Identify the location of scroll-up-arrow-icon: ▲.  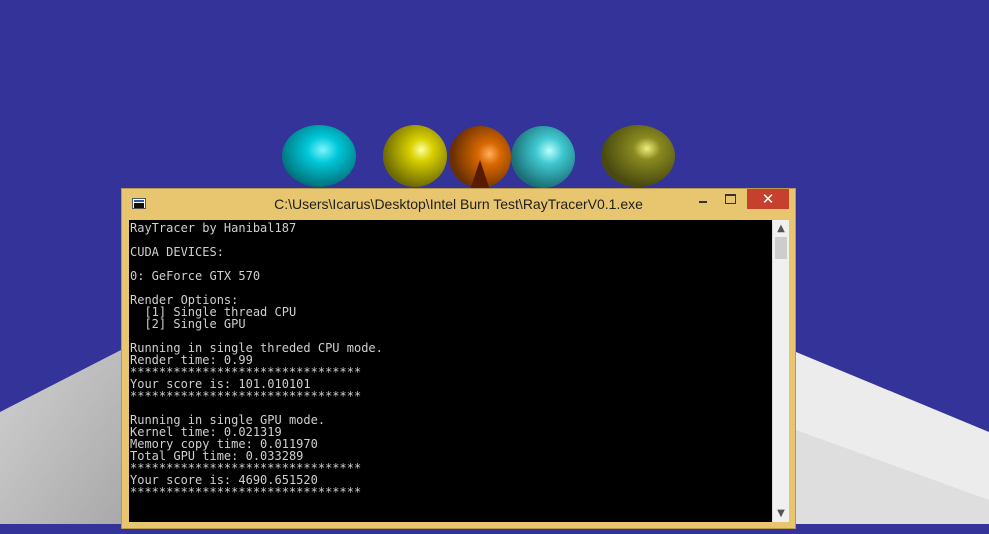
(781, 228).